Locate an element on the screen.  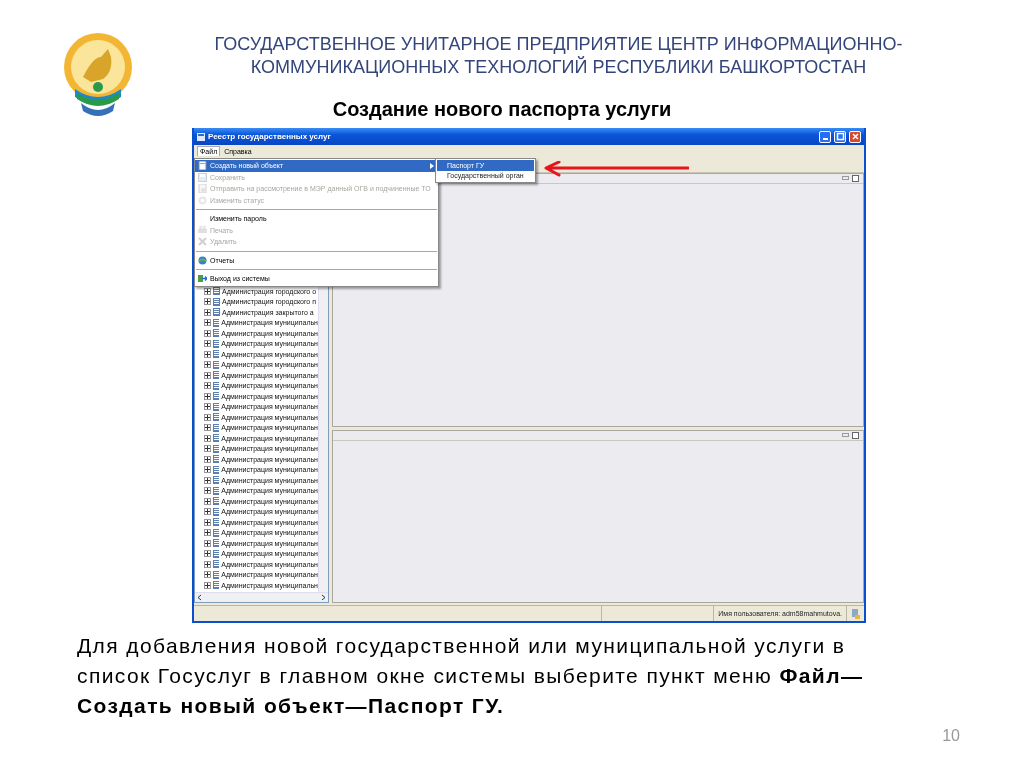
window-title: Реестр государственных услуг is located at coordinates (270, 136).